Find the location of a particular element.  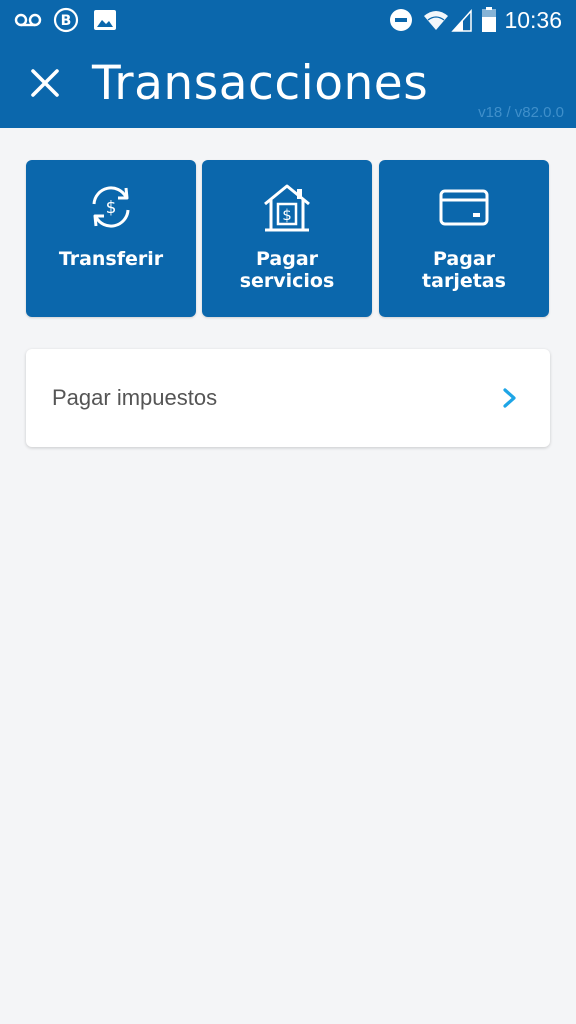

status-time: 10:36 is located at coordinates (533, 20).